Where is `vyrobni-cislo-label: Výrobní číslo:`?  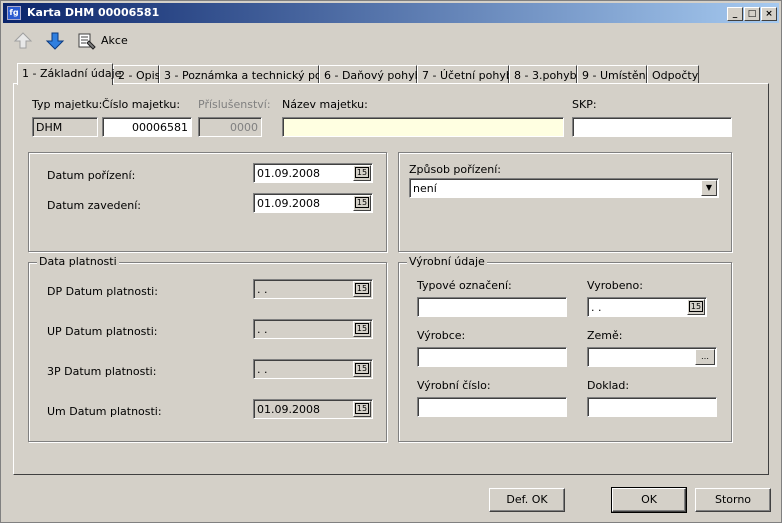
vyrobni-cislo-label: Výrobní číslo: is located at coordinates (454, 385).